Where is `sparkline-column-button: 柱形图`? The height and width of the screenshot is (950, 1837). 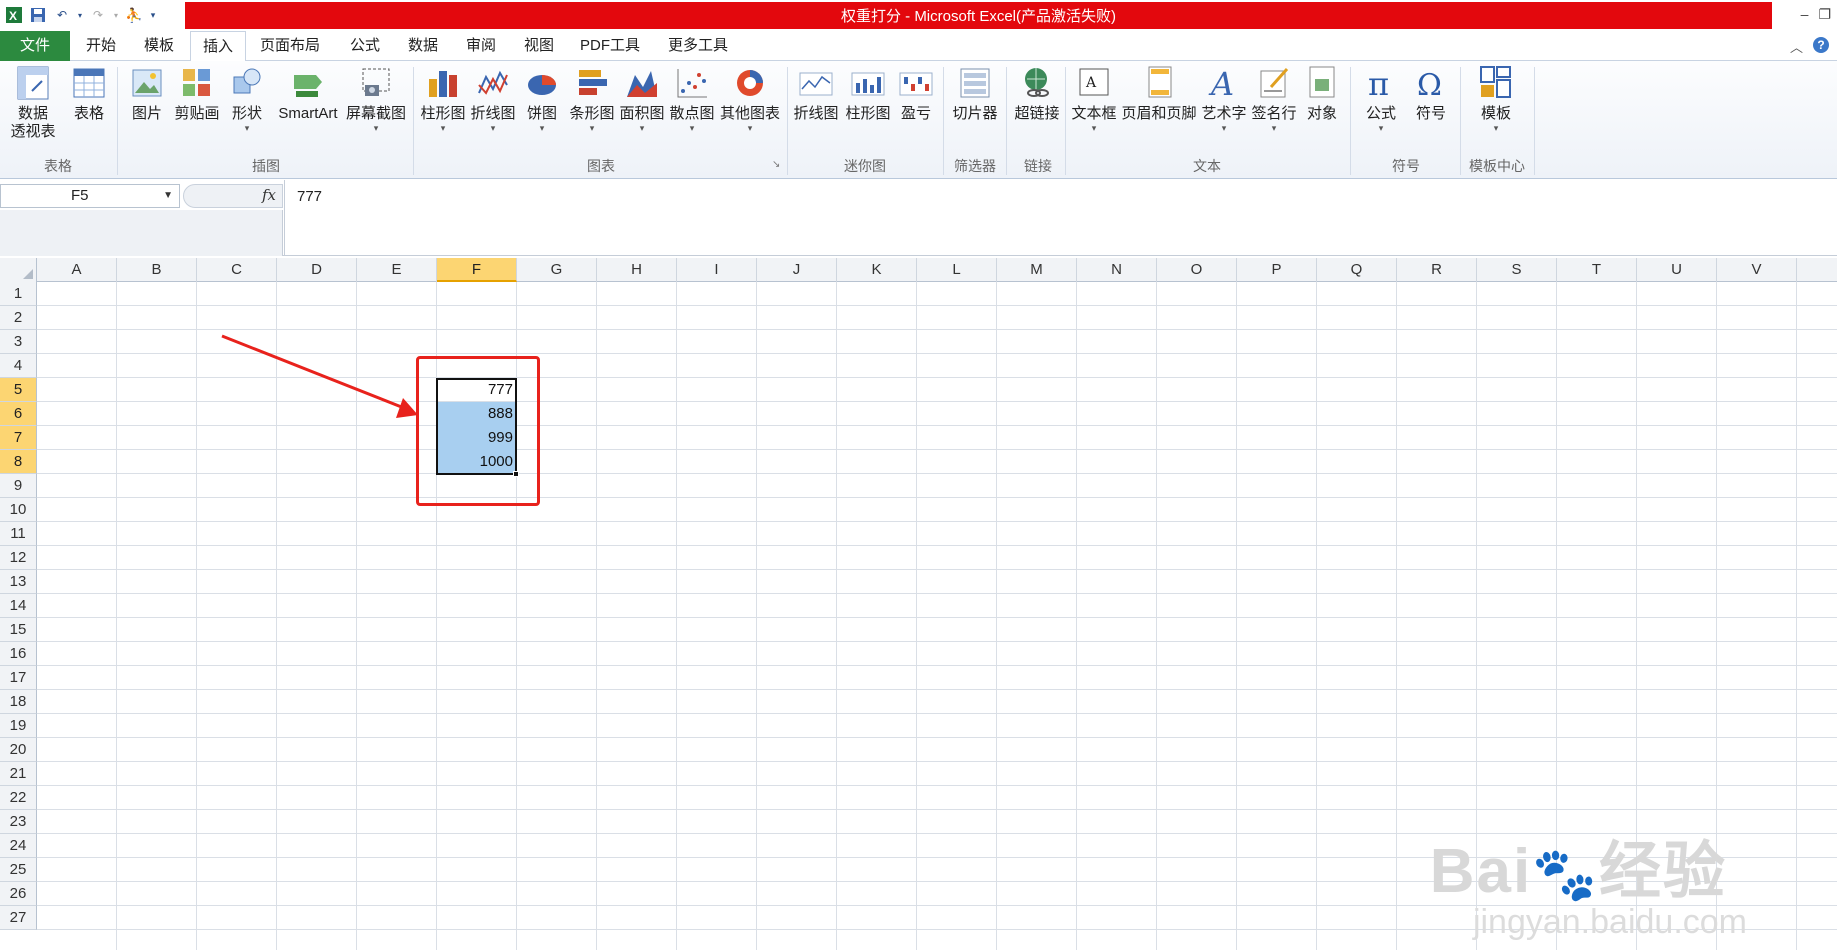
sparkline-column-button: 柱形图 is located at coordinates (868, 94).